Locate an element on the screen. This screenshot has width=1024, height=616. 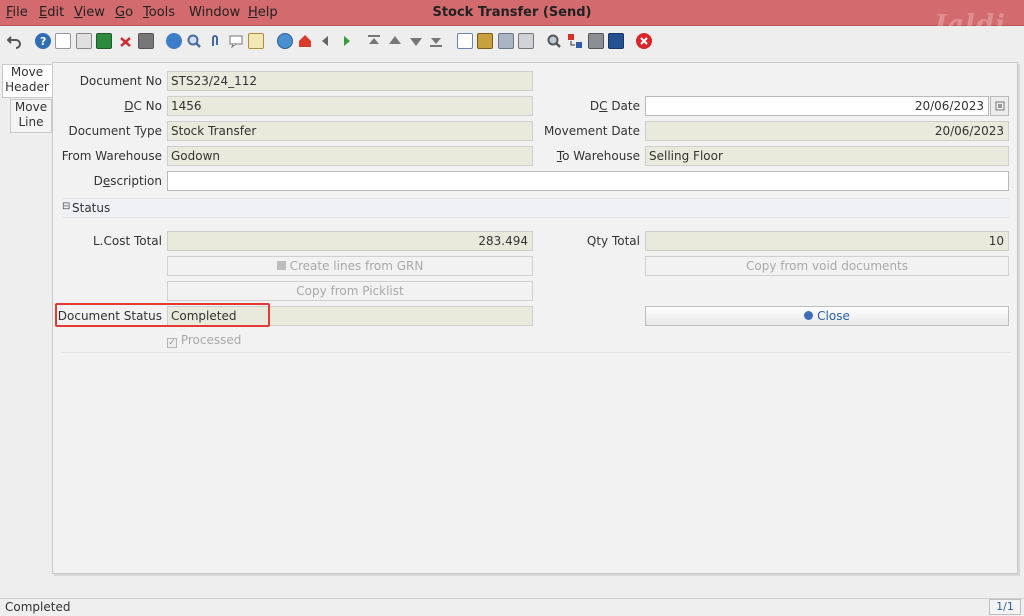
dc-date-label: DC Date is located at coordinates (614, 106).